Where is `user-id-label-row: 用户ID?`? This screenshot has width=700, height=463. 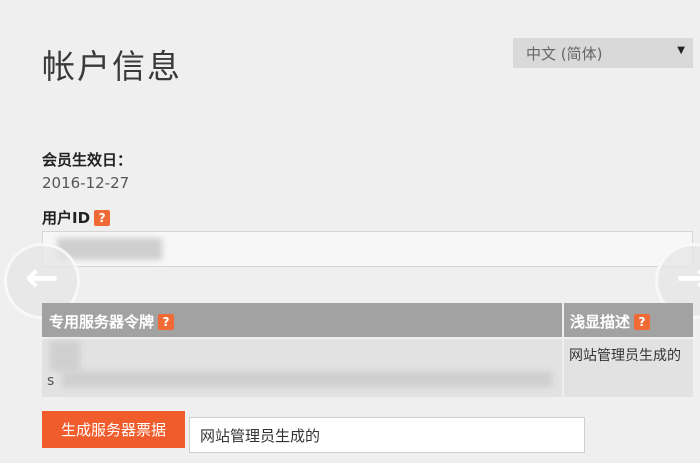
user-id-label-row: 用户ID? is located at coordinates (76, 217).